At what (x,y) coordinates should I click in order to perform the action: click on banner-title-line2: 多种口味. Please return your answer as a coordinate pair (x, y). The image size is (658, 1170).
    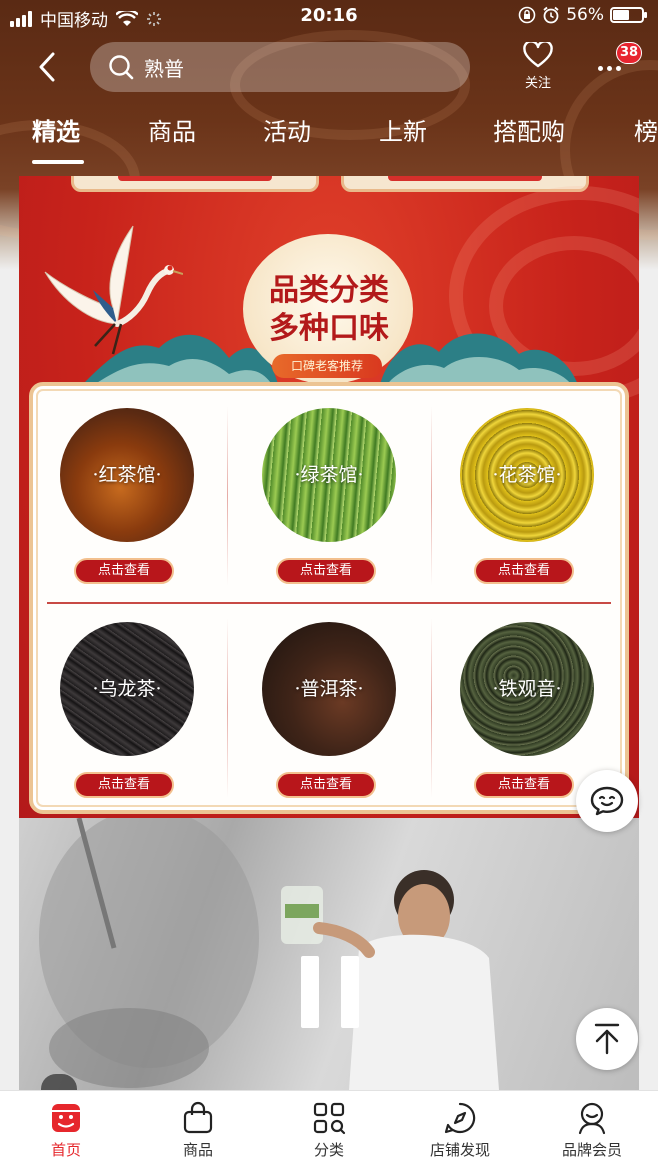
    Looking at the image, I should click on (329, 328).